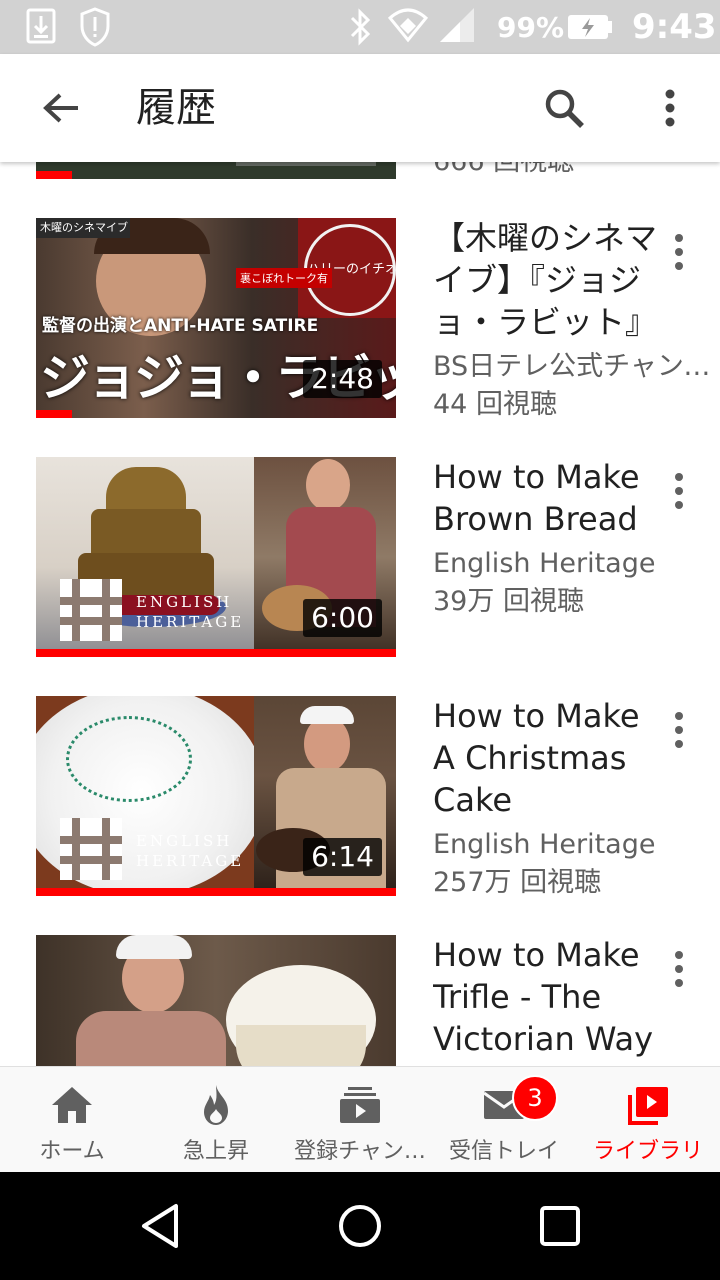  Describe the element at coordinates (216, 796) in the screenshot. I see `video-thumbnail: ENGLISH HERITAGE 6:14` at that location.